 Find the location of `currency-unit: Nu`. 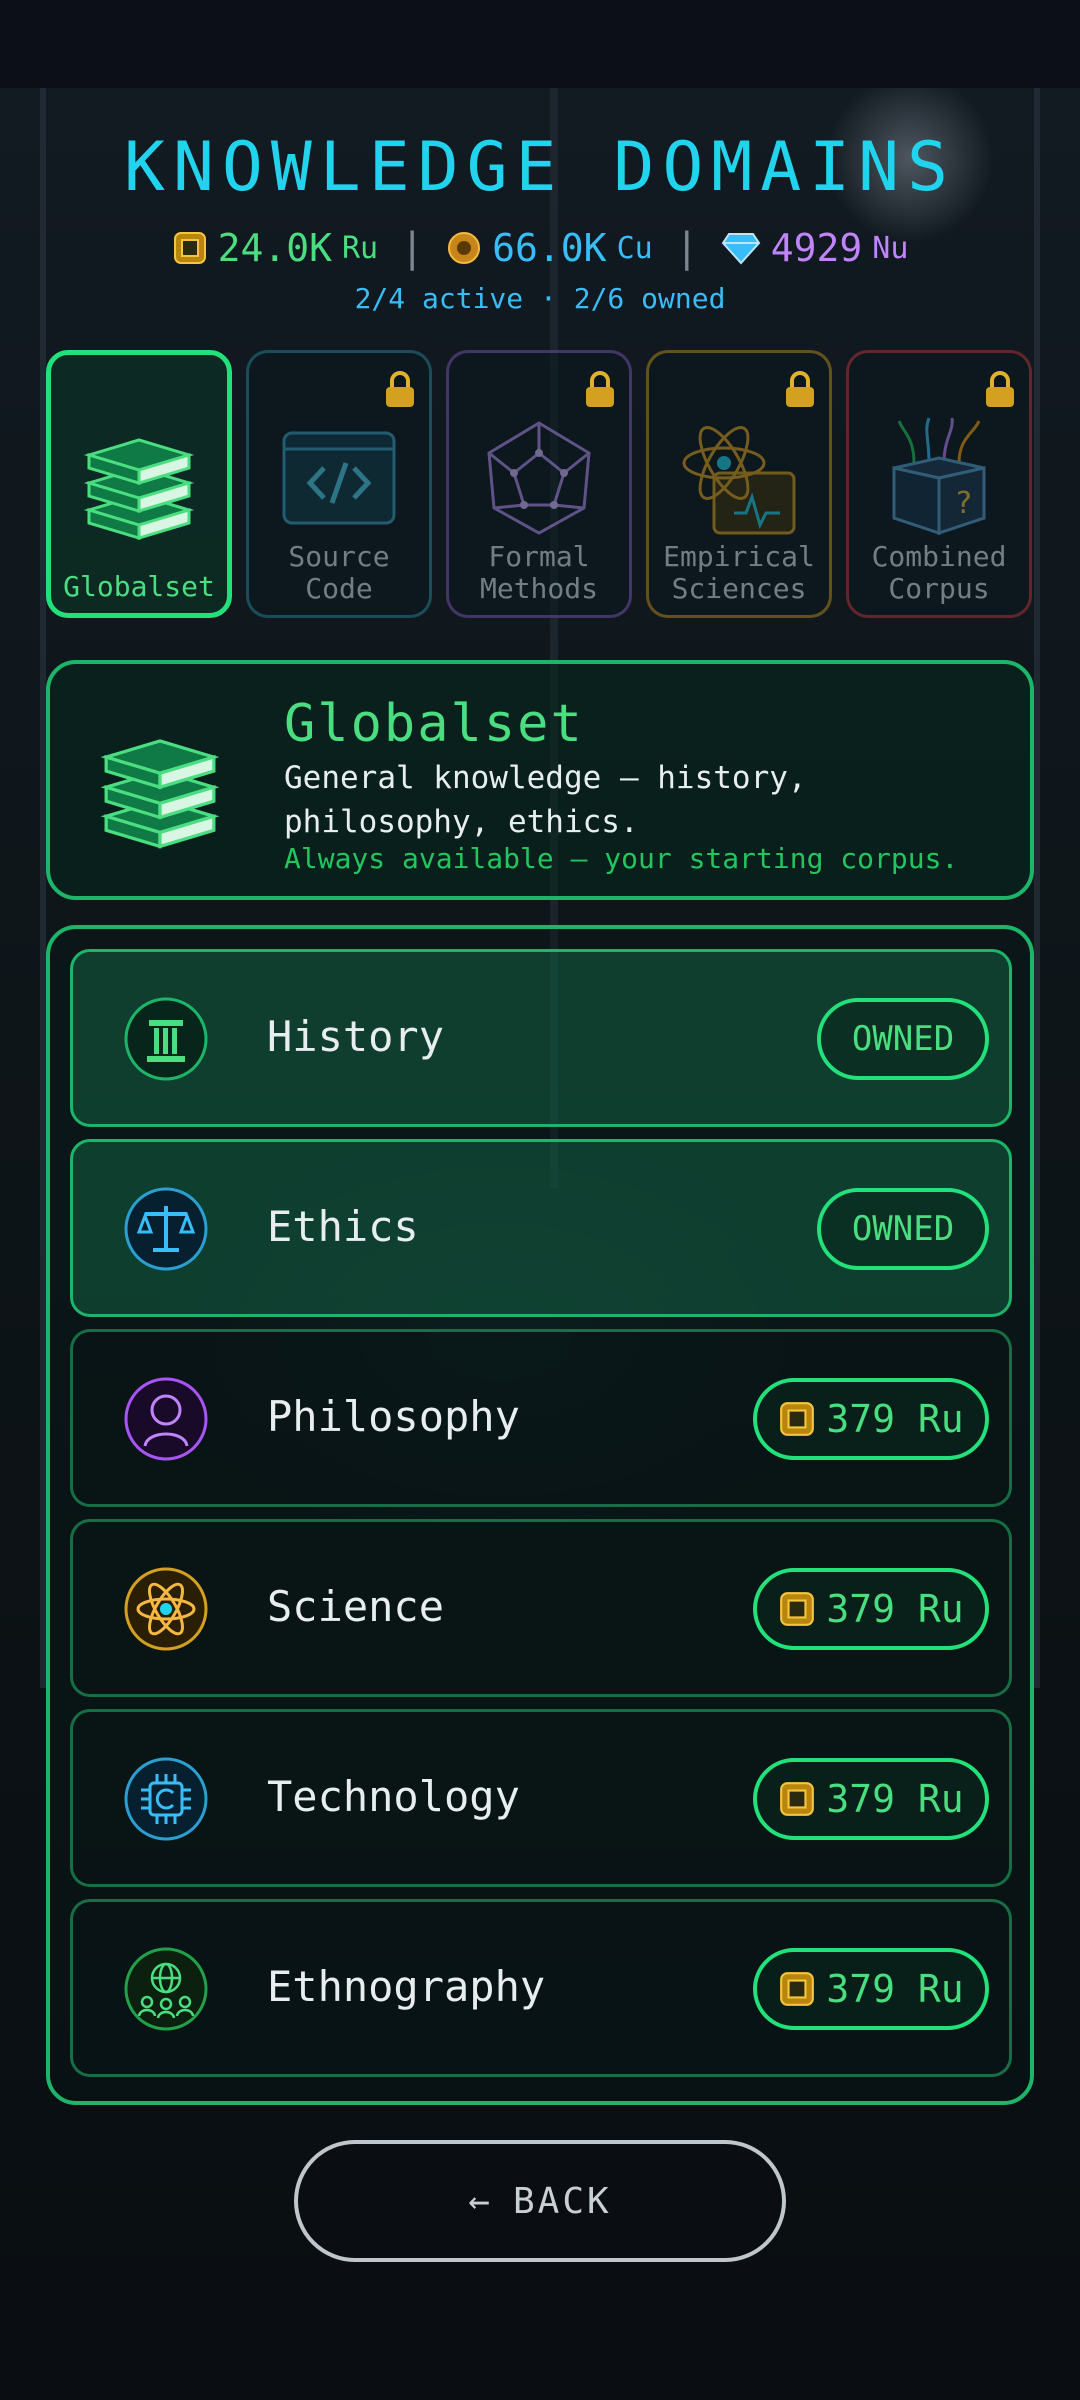

currency-unit: Nu is located at coordinates (890, 248).